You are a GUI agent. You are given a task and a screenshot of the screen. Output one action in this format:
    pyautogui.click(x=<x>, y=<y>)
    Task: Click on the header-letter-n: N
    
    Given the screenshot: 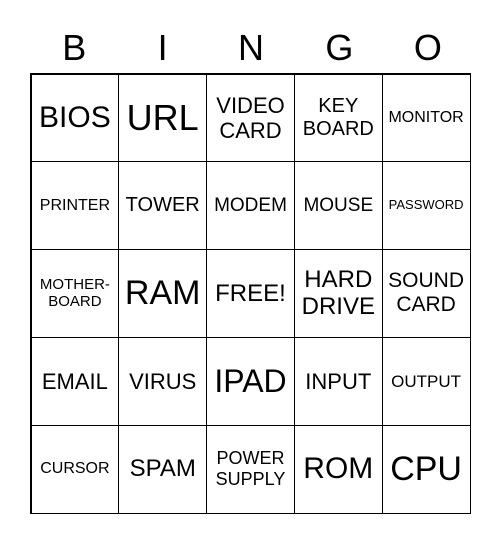 What is the action you would take?
    pyautogui.click(x=251, y=47)
    